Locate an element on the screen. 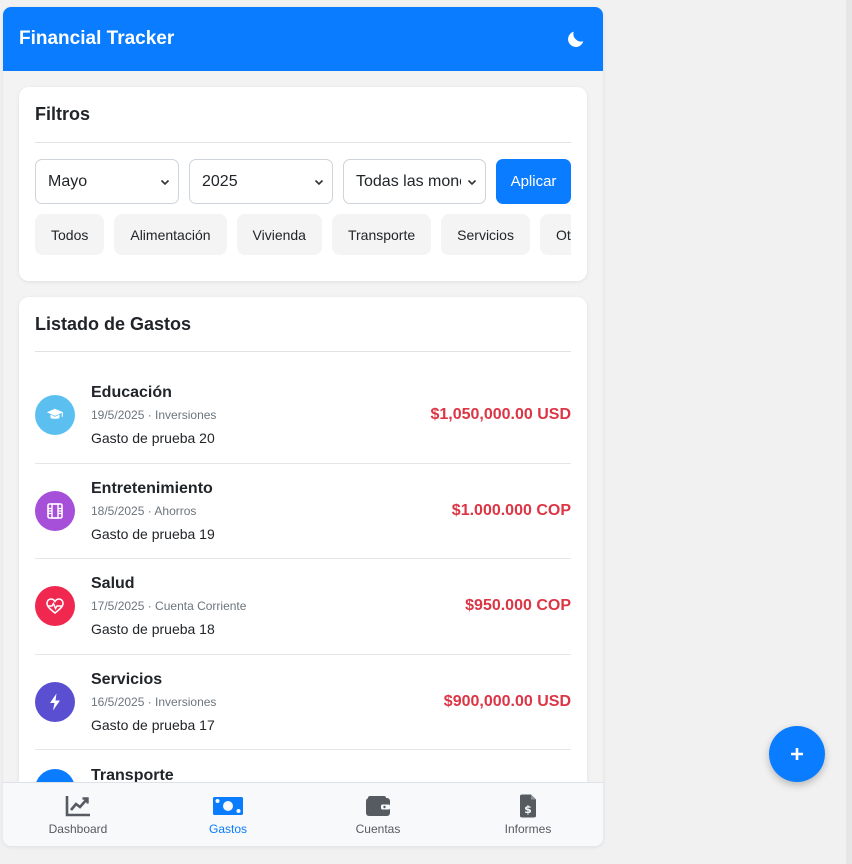 This screenshot has height=864, width=852. moon-icon is located at coordinates (576, 39).